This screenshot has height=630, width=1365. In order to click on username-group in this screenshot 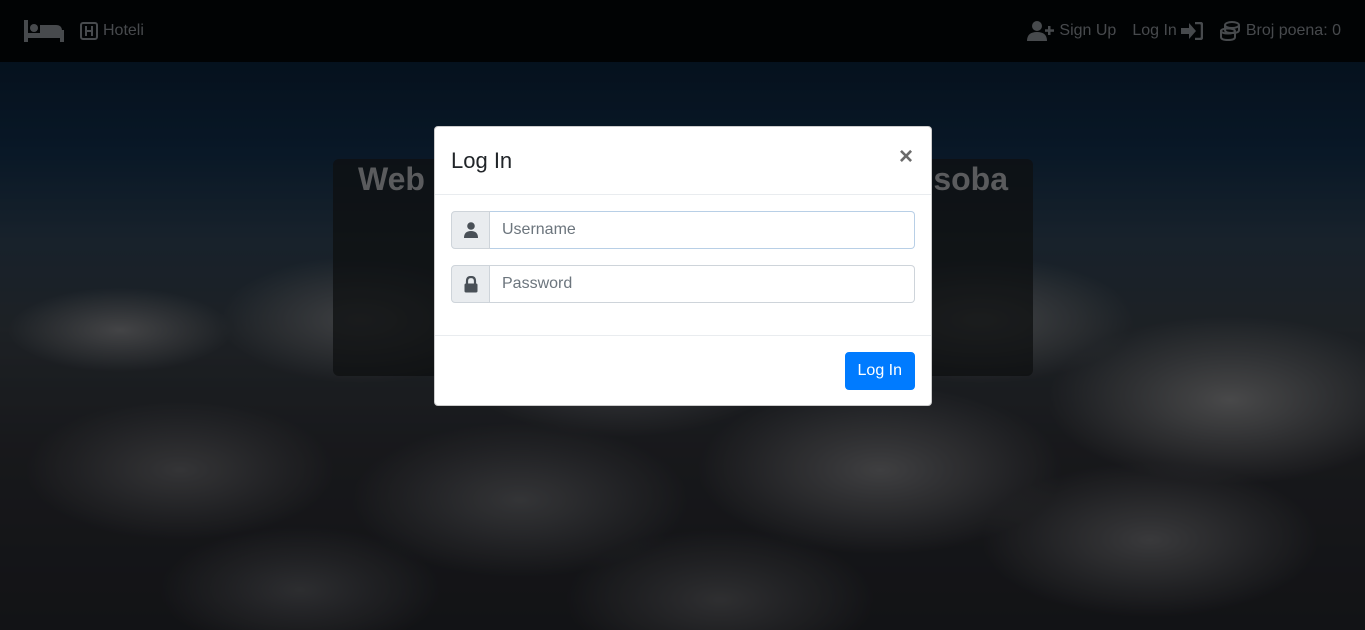, I will do `click(683, 230)`.